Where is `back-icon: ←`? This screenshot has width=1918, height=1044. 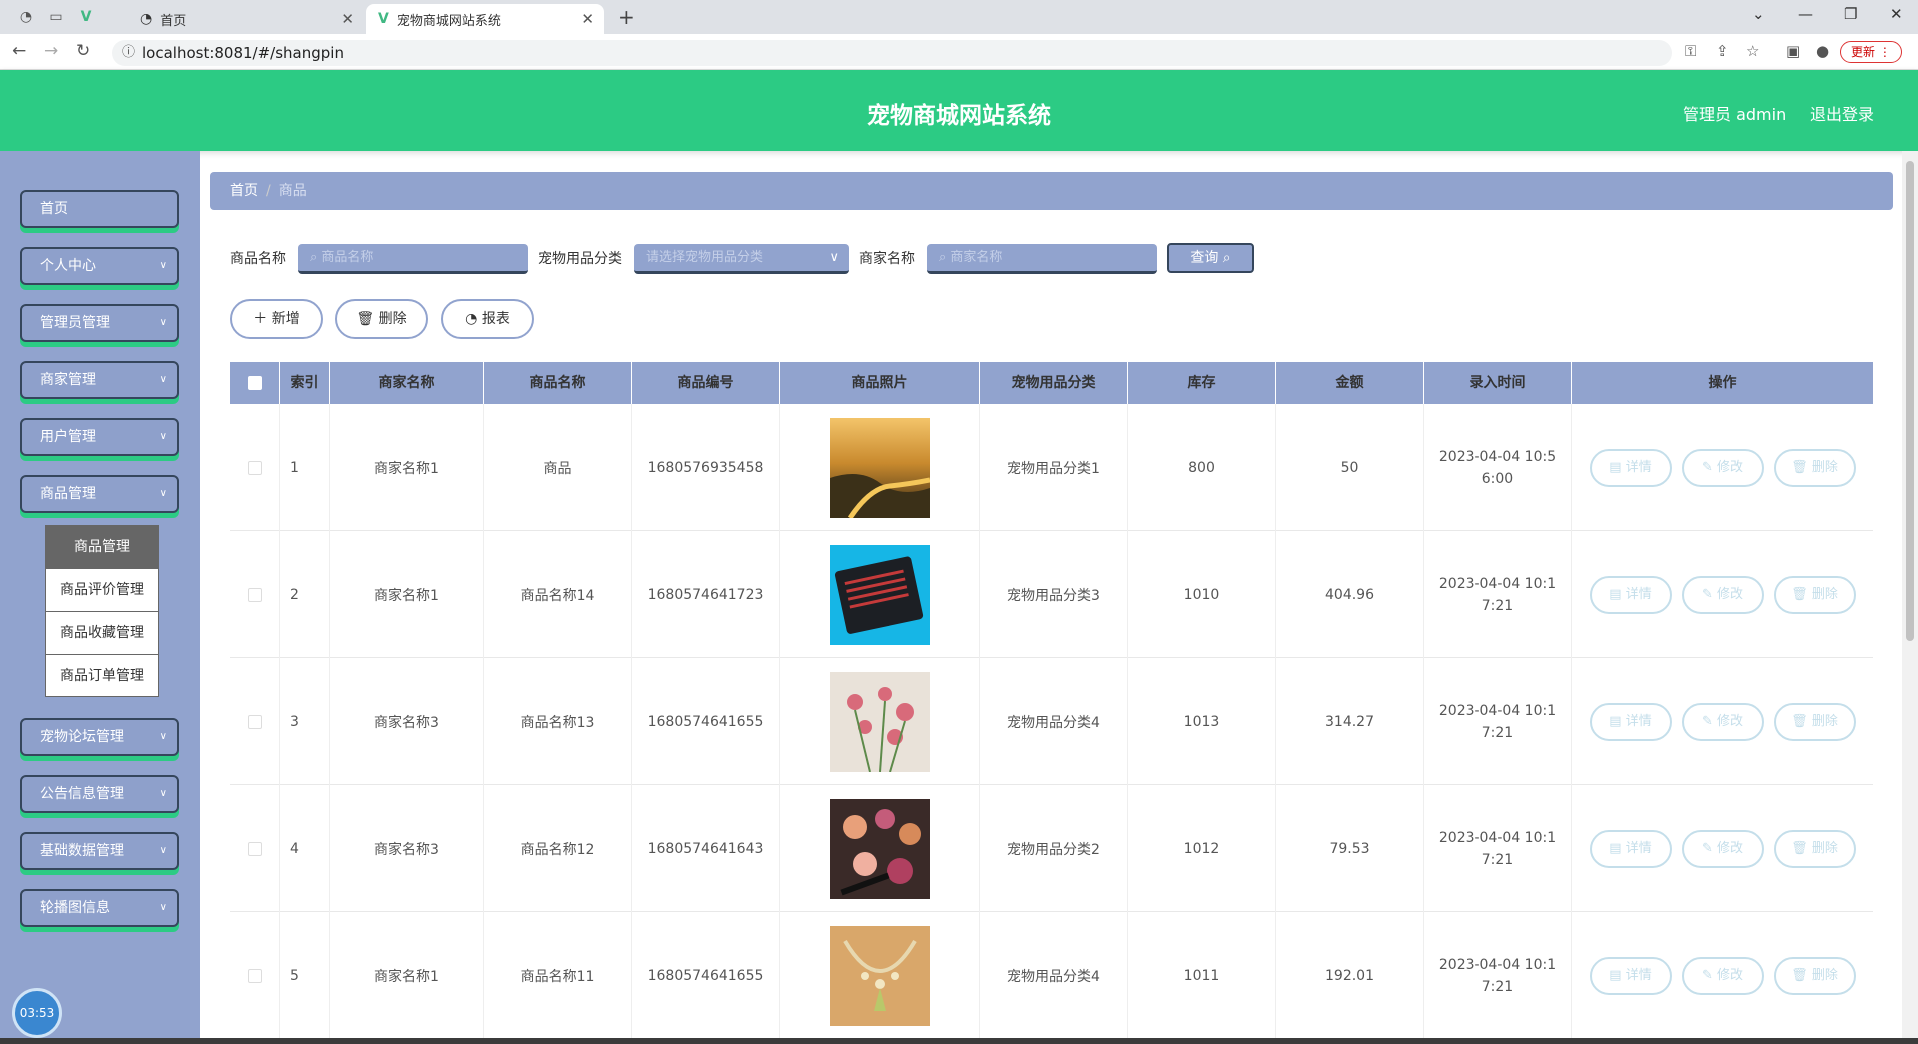
back-icon: ← is located at coordinates (19, 51).